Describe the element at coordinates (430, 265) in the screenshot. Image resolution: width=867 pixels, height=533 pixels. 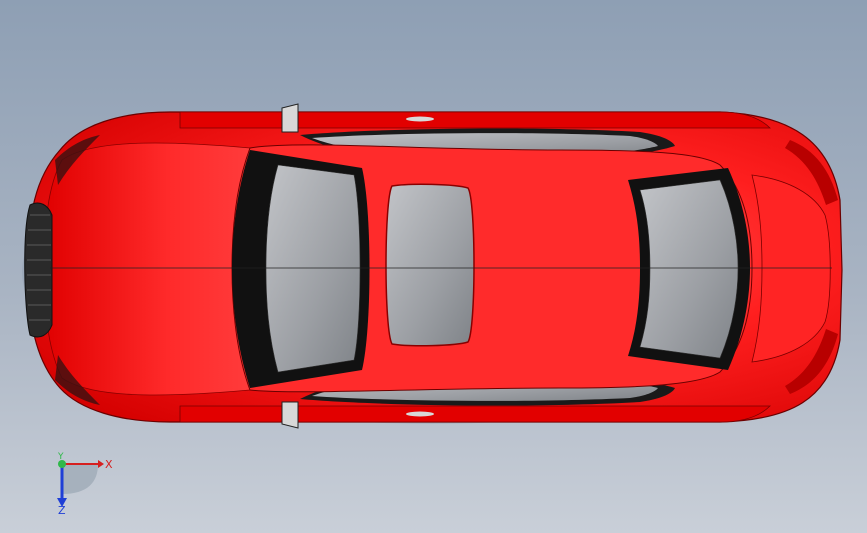
I see `sunroof` at that location.